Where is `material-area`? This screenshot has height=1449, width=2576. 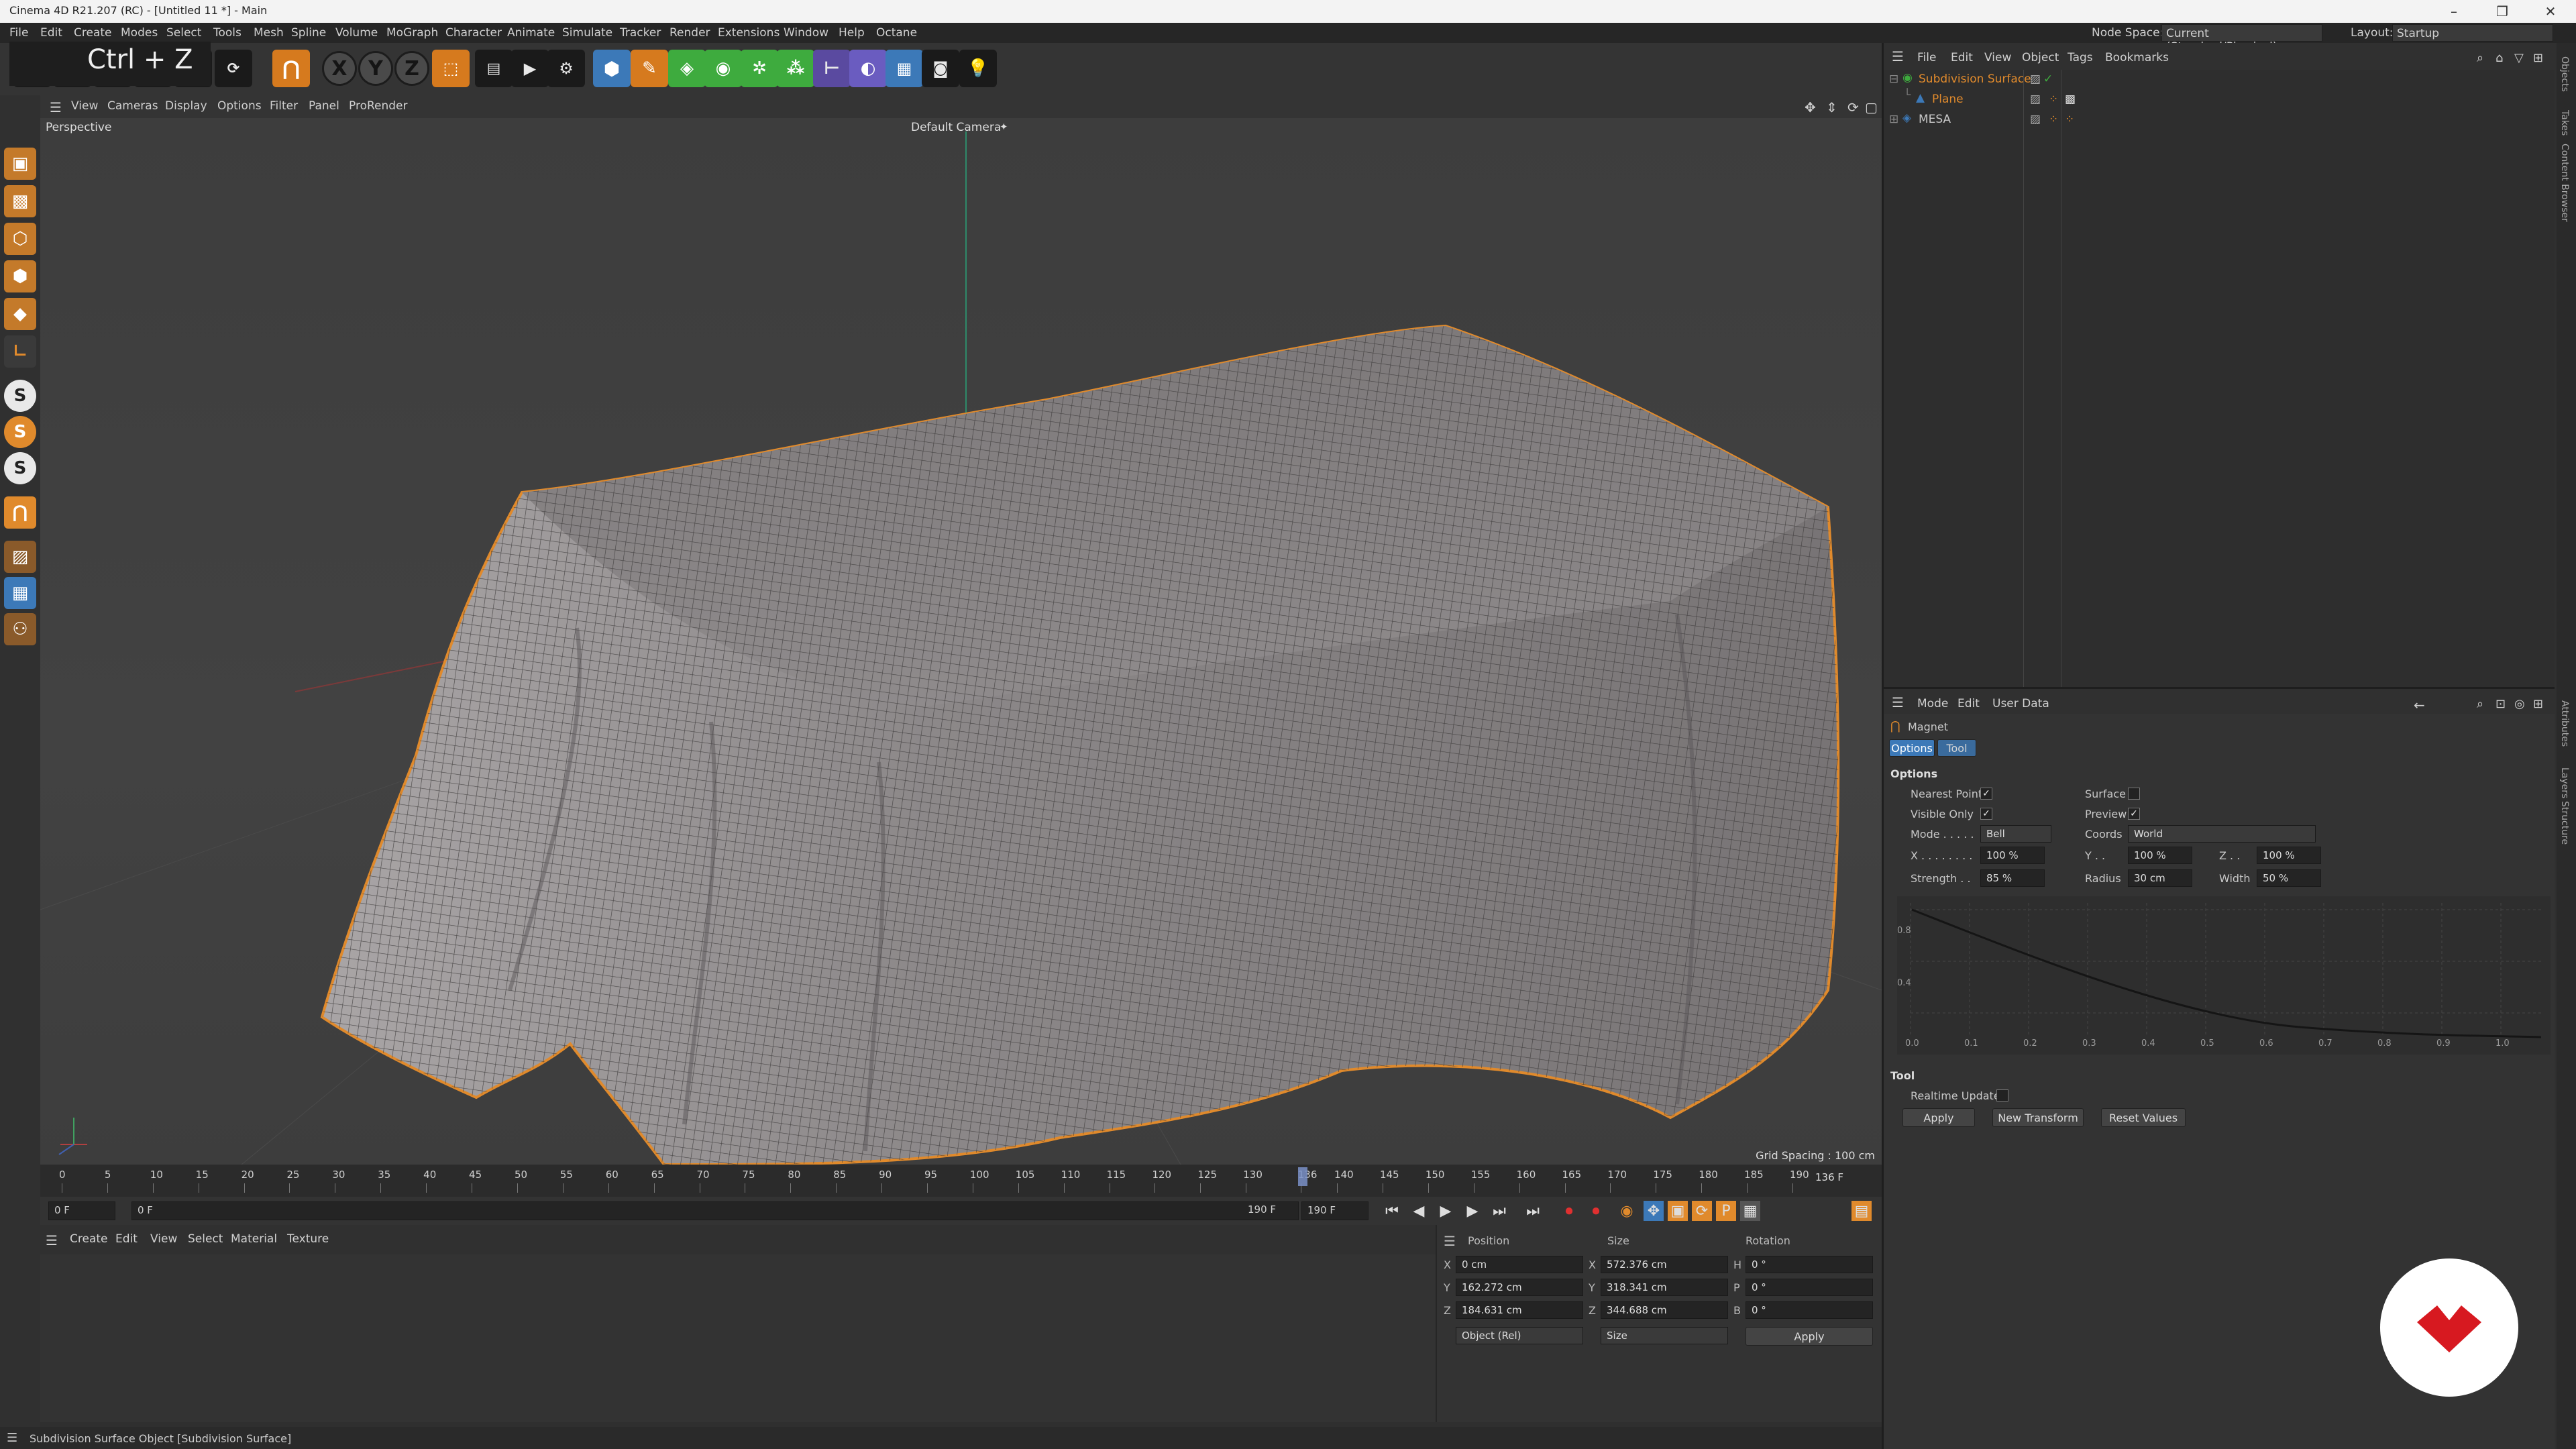
material-area is located at coordinates (738, 1338).